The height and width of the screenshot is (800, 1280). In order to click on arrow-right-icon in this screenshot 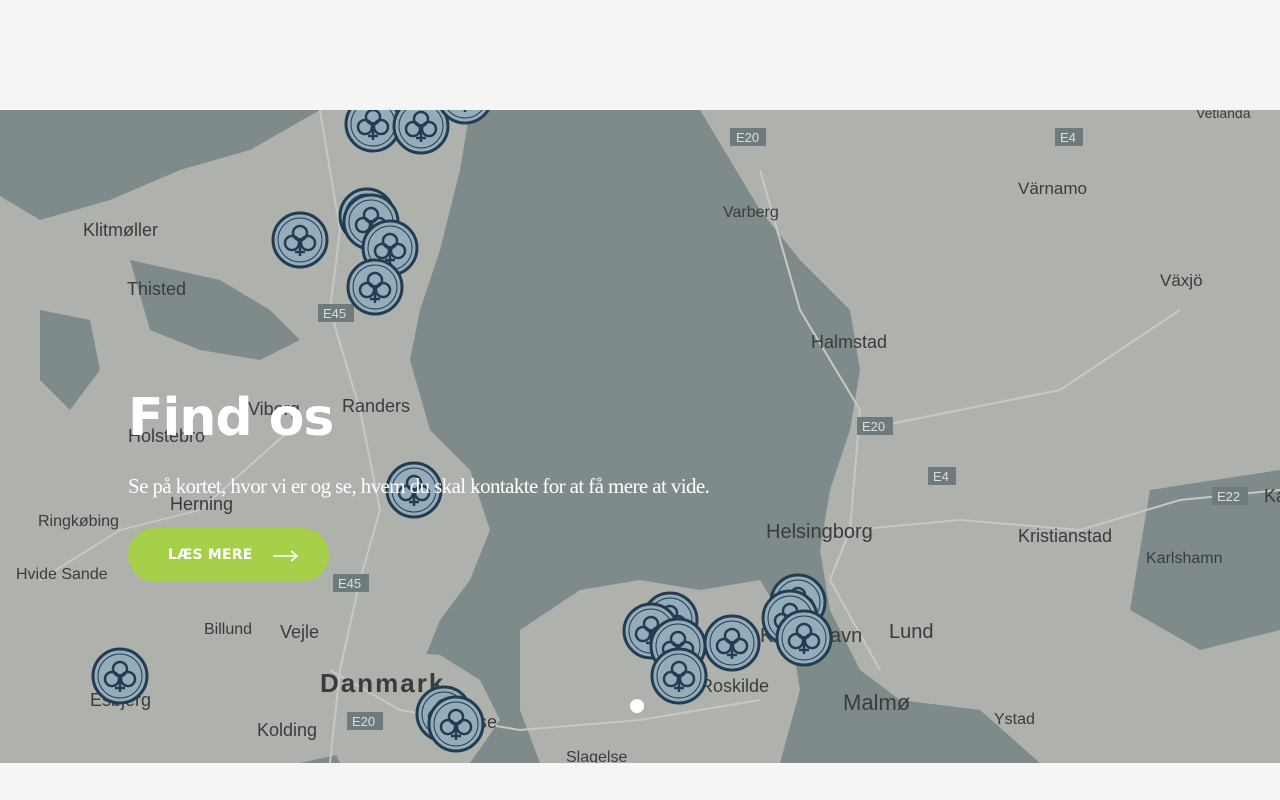, I will do `click(285, 555)`.